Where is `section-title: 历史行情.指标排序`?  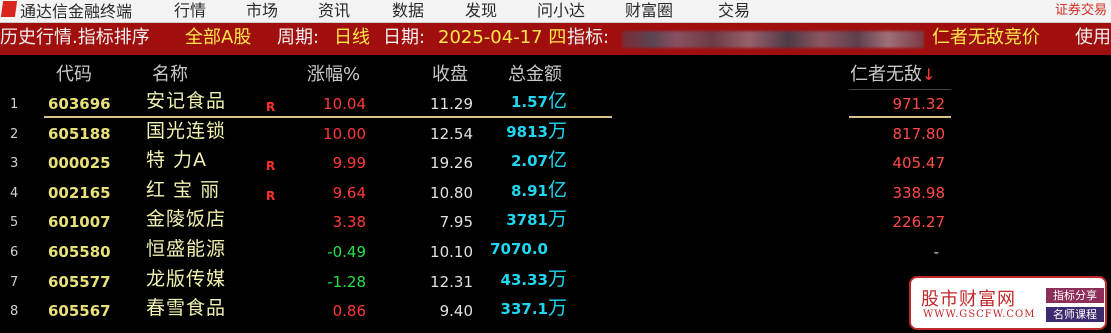
section-title: 历史行情.指标排序 is located at coordinates (75, 37).